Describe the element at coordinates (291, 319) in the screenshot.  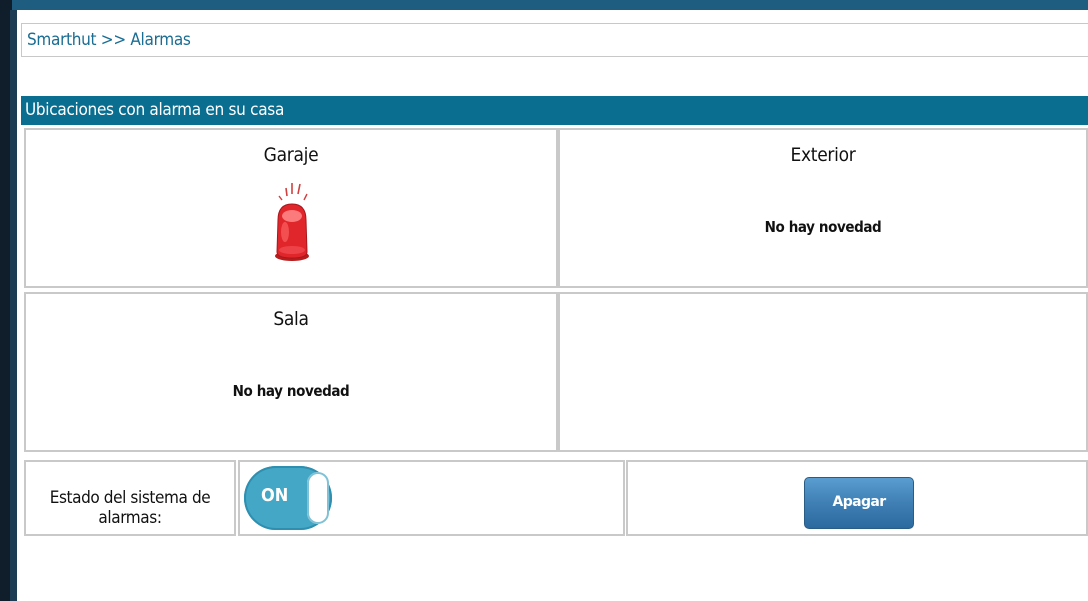
I see `location-title: Sala` at that location.